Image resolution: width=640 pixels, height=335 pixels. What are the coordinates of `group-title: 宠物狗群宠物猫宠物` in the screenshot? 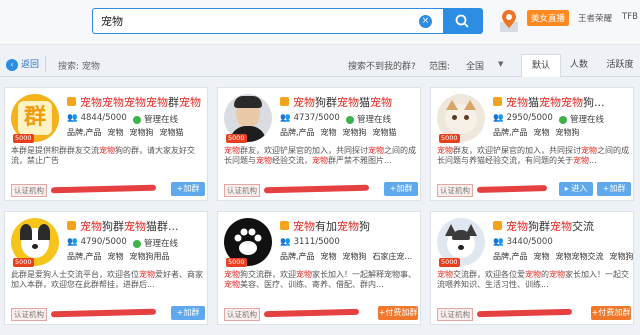 It's located at (355, 102).